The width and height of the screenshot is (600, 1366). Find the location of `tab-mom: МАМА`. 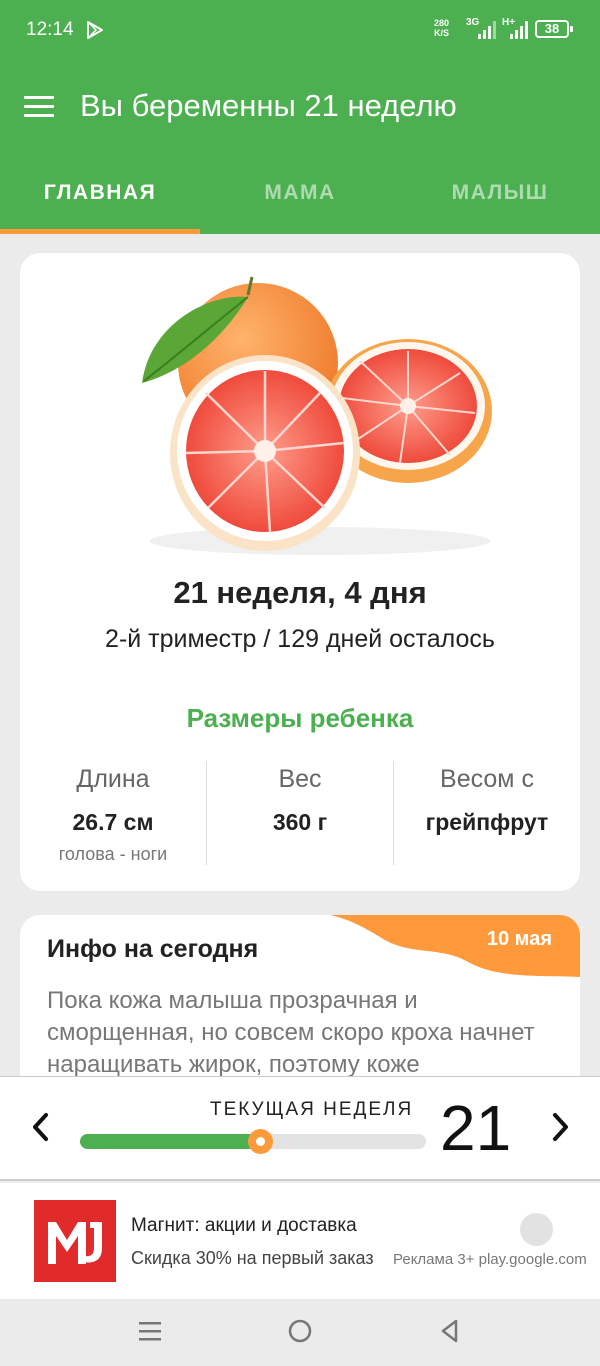

tab-mom: МАМА is located at coordinates (300, 197).